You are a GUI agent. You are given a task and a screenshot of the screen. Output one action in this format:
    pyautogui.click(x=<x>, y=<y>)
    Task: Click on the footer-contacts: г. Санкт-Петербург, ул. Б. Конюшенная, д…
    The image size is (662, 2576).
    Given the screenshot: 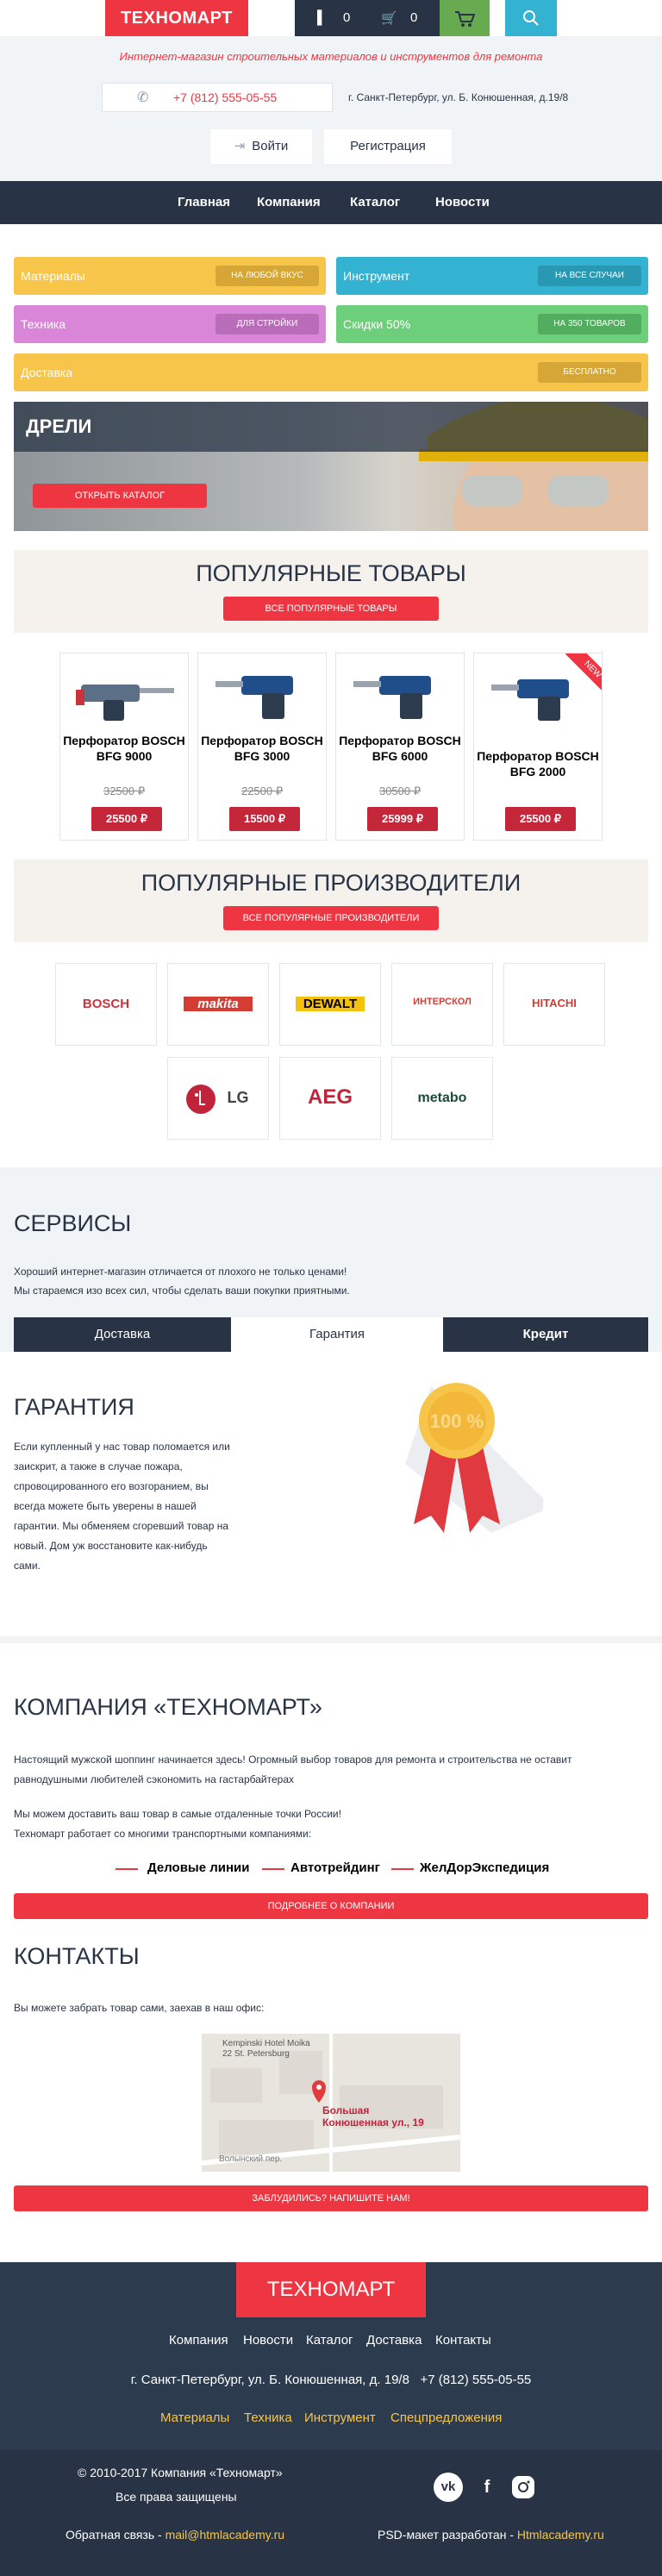 What is the action you would take?
    pyautogui.click(x=331, y=2380)
    